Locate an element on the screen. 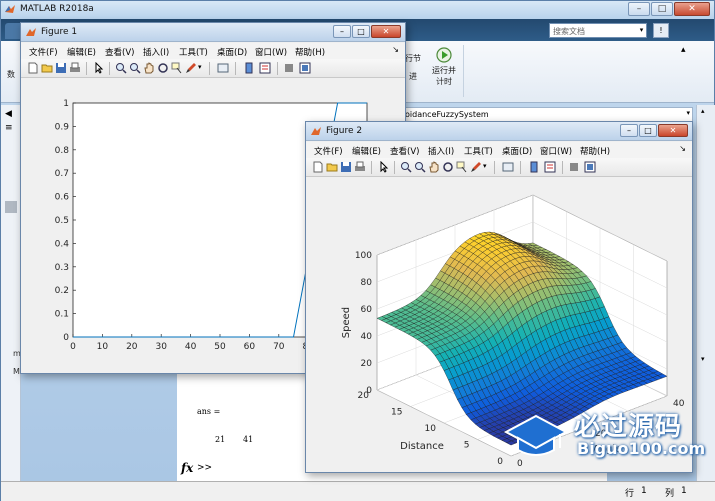 The image size is (715, 501). minimize-button: – is located at coordinates (639, 9).